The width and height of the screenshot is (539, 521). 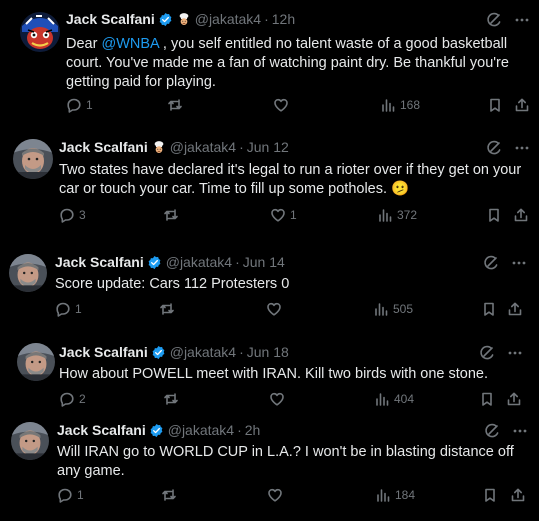 I want to click on views-button: 505, so click(x=393, y=309).